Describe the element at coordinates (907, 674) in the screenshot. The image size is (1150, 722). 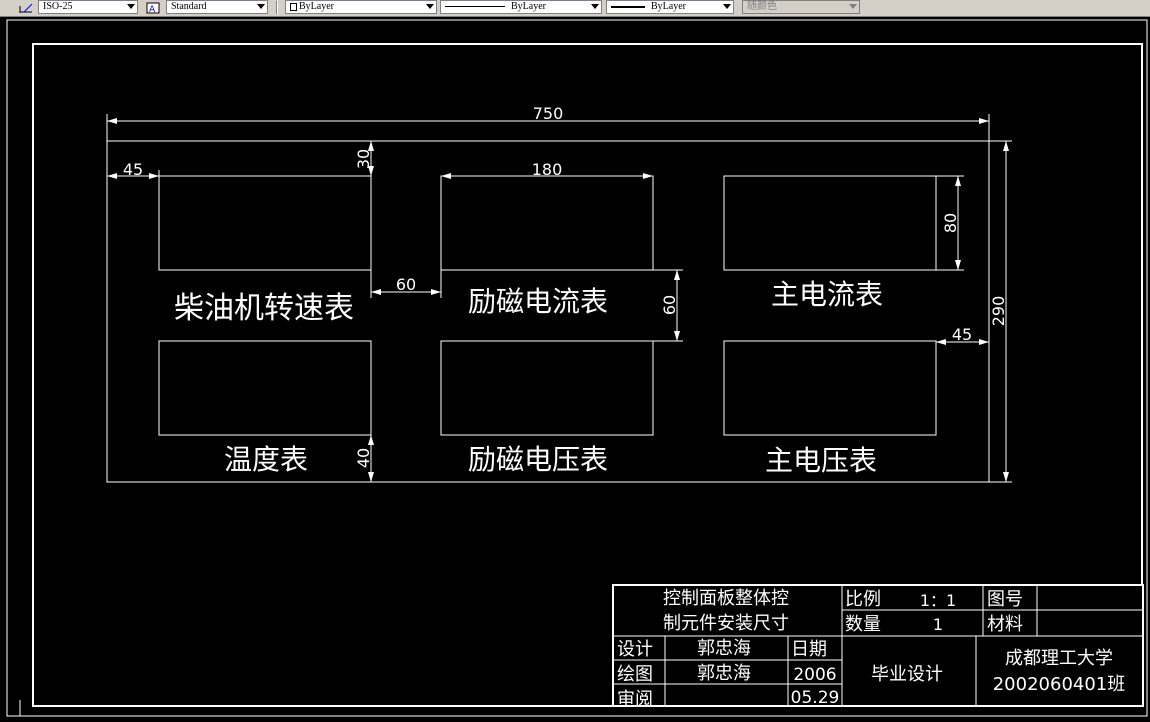
I see `project-name: 毕业设计` at that location.